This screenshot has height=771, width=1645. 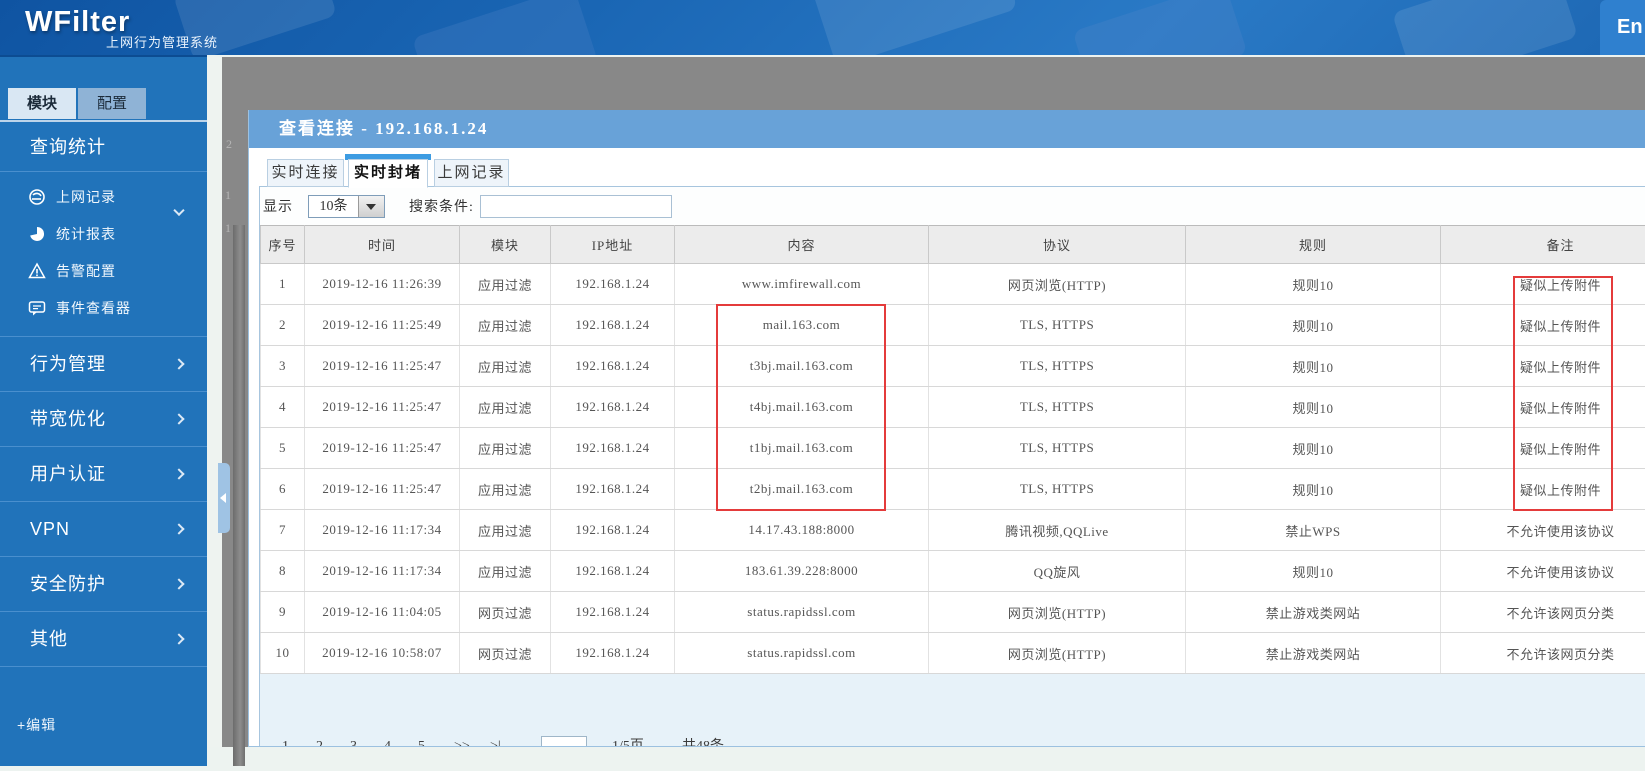 What do you see at coordinates (926, 759) in the screenshot?
I see `page-bottom-strip` at bounding box center [926, 759].